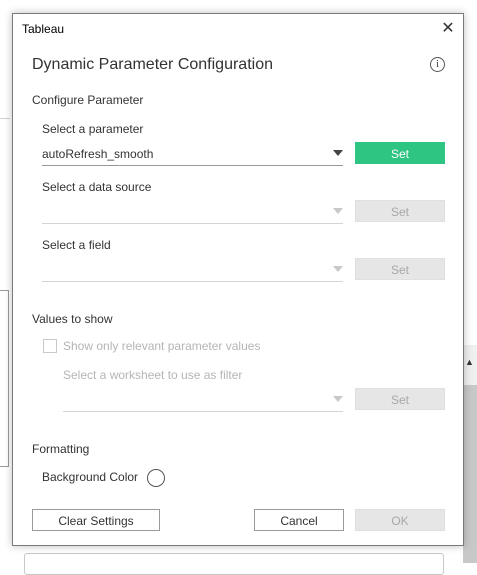 The width and height of the screenshot is (477, 575). What do you see at coordinates (5, 118) in the screenshot?
I see `background-divider` at bounding box center [5, 118].